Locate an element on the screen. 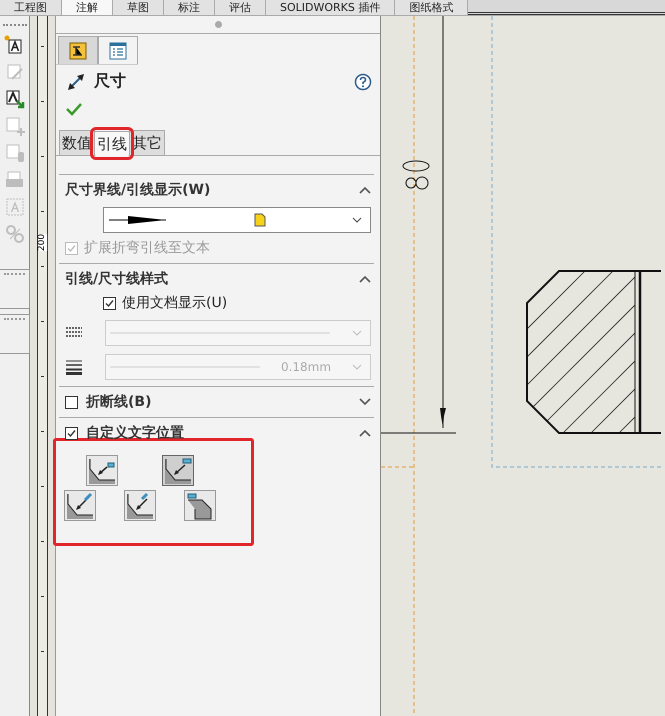  ribbon-tab: 注解 is located at coordinates (87, 7).